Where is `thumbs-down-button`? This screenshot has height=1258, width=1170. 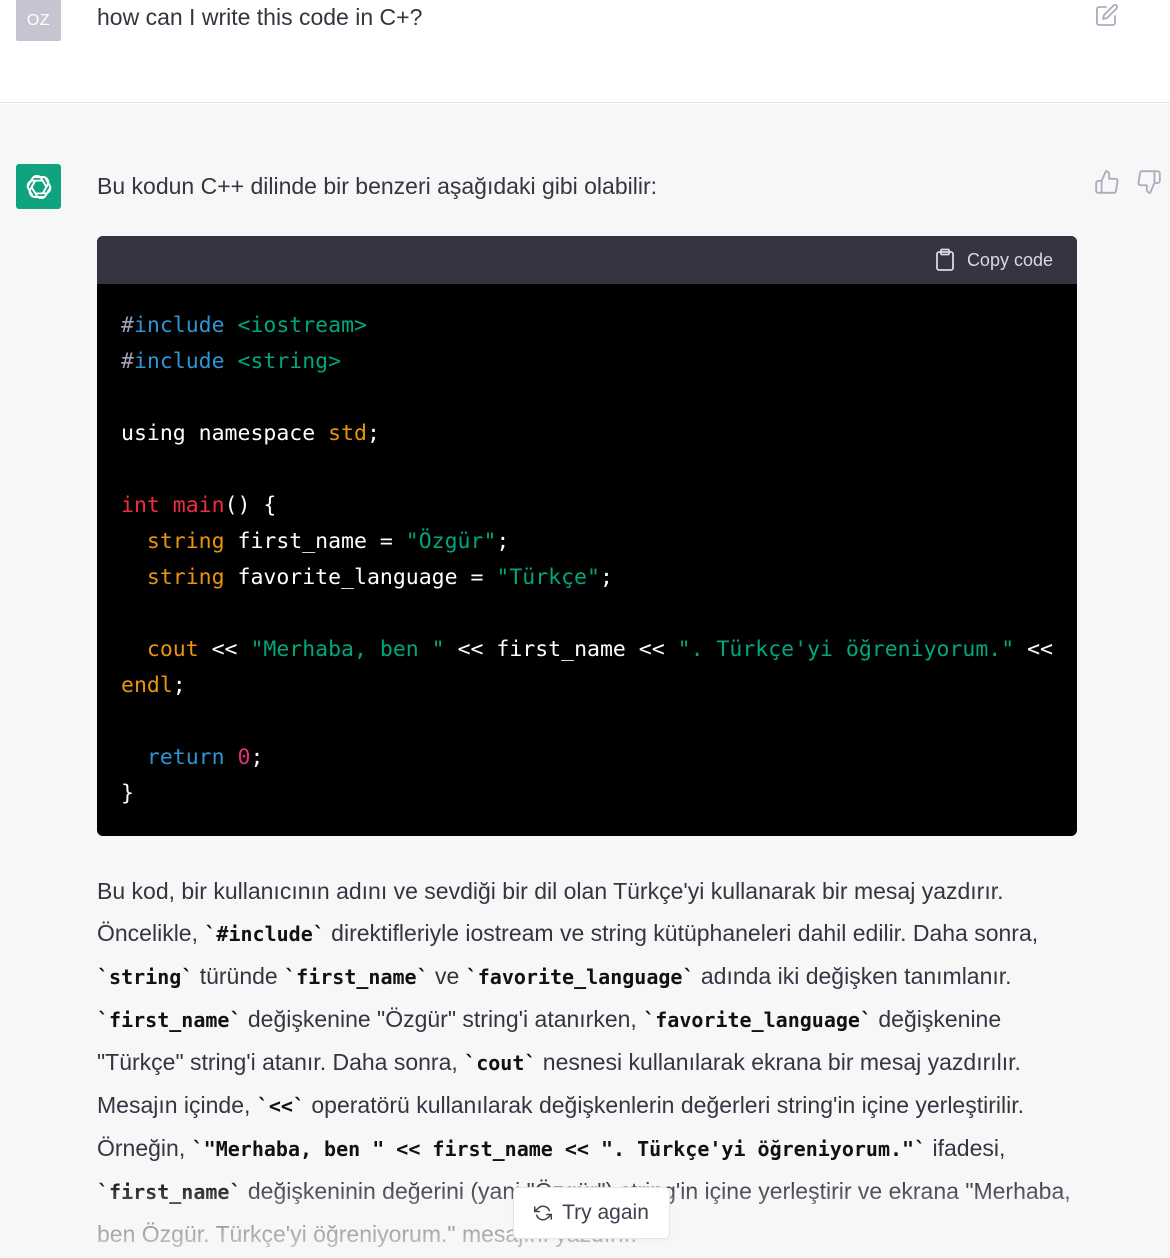 thumbs-down-button is located at coordinates (1149, 182).